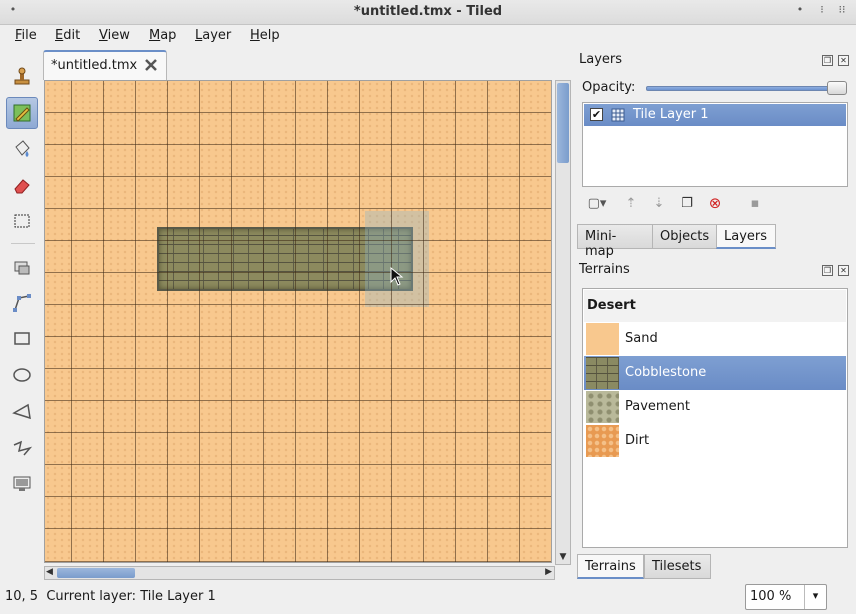 The image size is (856, 614). What do you see at coordinates (26, 35) in the screenshot?
I see `menu-file: File` at bounding box center [26, 35].